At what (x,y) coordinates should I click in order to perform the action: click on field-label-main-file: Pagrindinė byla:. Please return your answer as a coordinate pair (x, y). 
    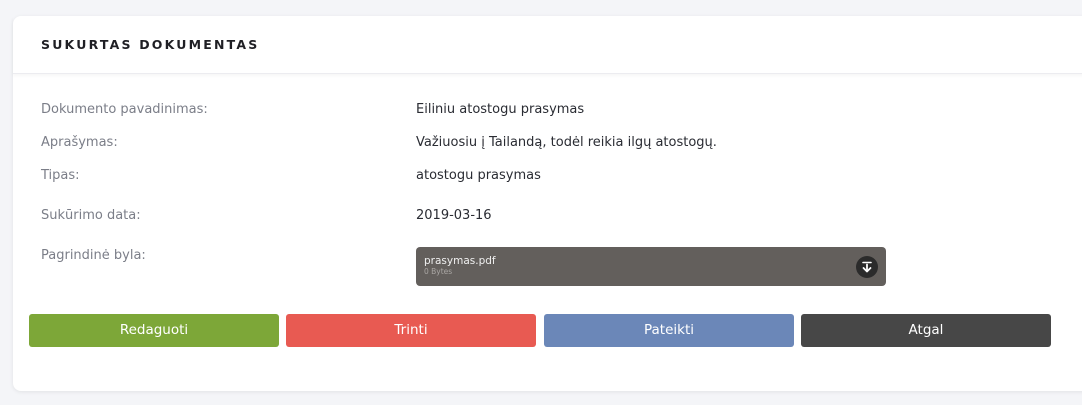
    Looking at the image, I should click on (93, 255).